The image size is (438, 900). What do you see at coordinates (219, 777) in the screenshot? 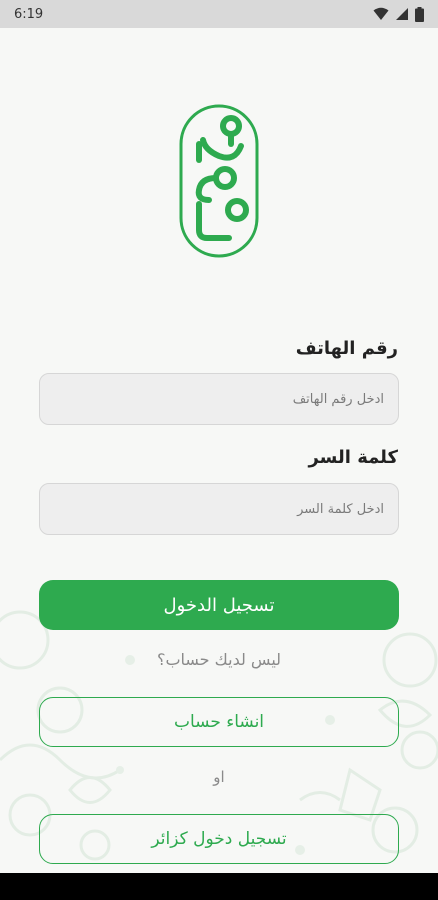
I see `or-text: او` at bounding box center [219, 777].